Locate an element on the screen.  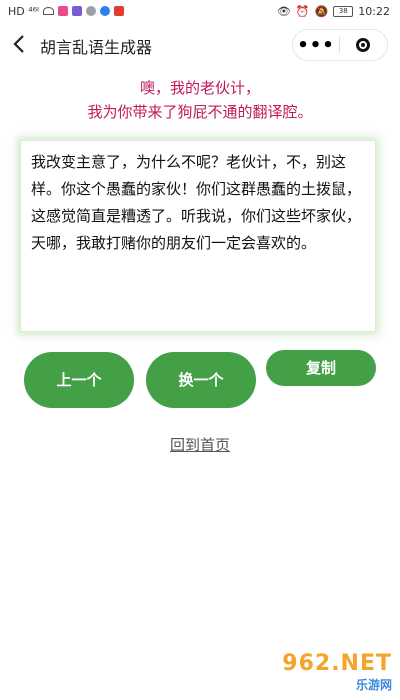
mute-icon: 🔕 is located at coordinates (321, 11).